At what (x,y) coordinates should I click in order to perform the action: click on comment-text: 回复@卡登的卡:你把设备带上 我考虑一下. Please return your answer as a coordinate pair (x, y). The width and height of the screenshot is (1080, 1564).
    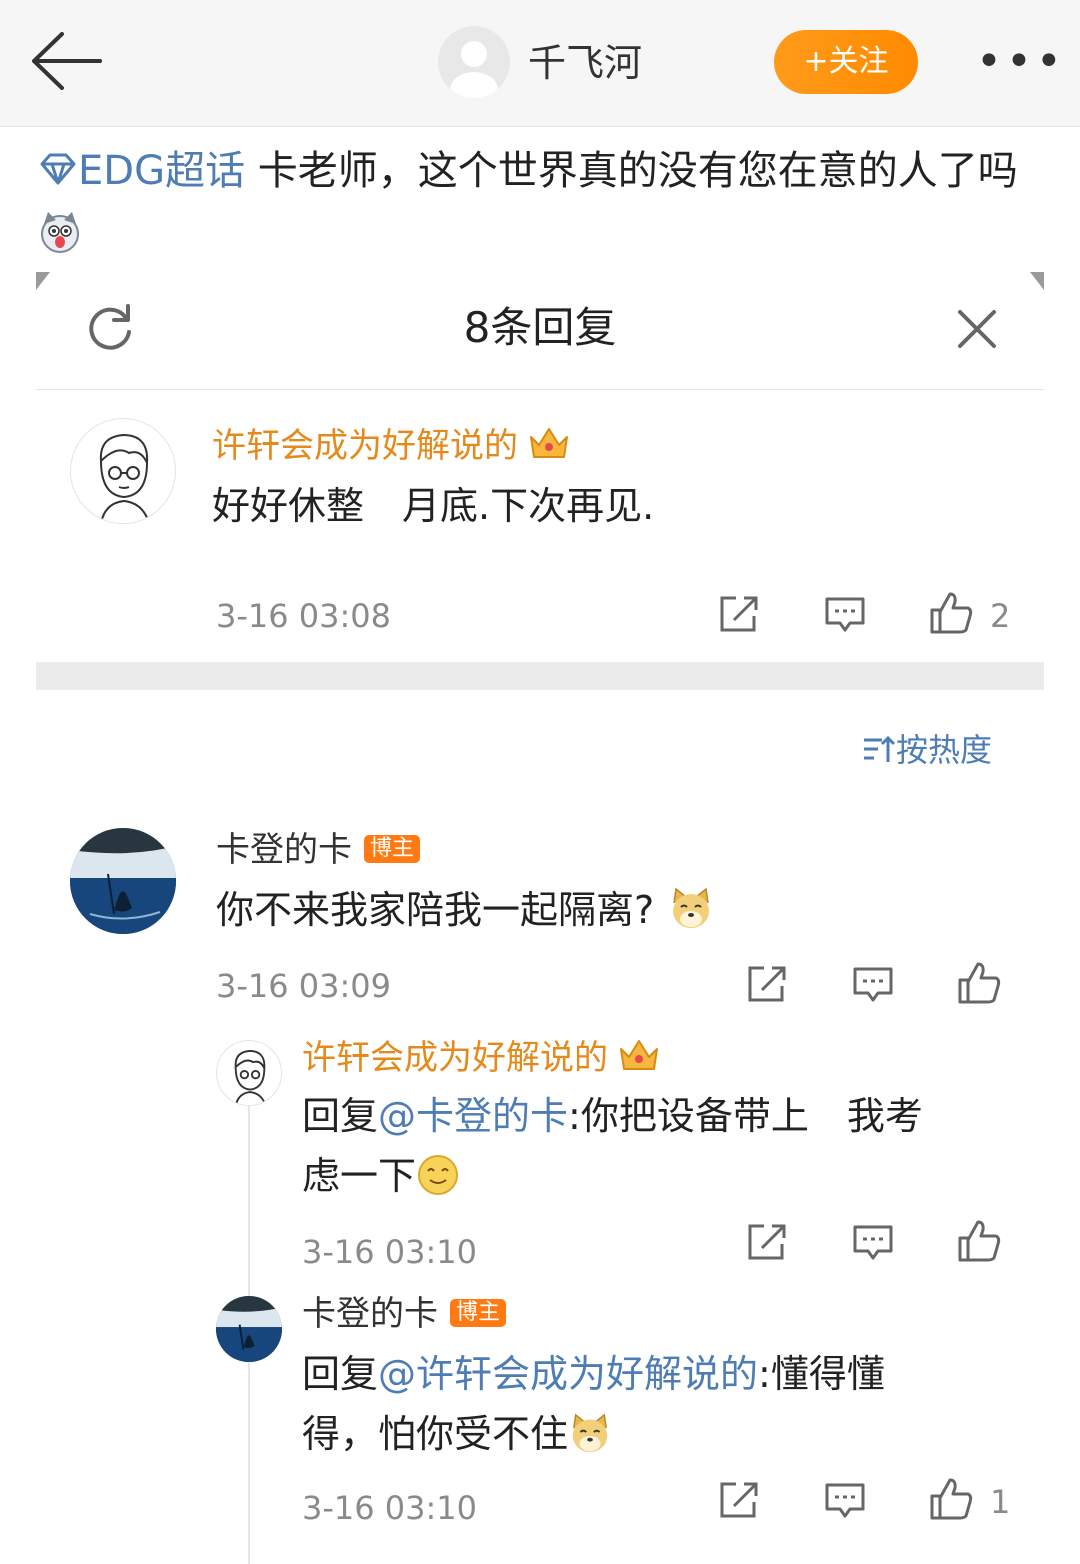
    Looking at the image, I should click on (652, 1146).